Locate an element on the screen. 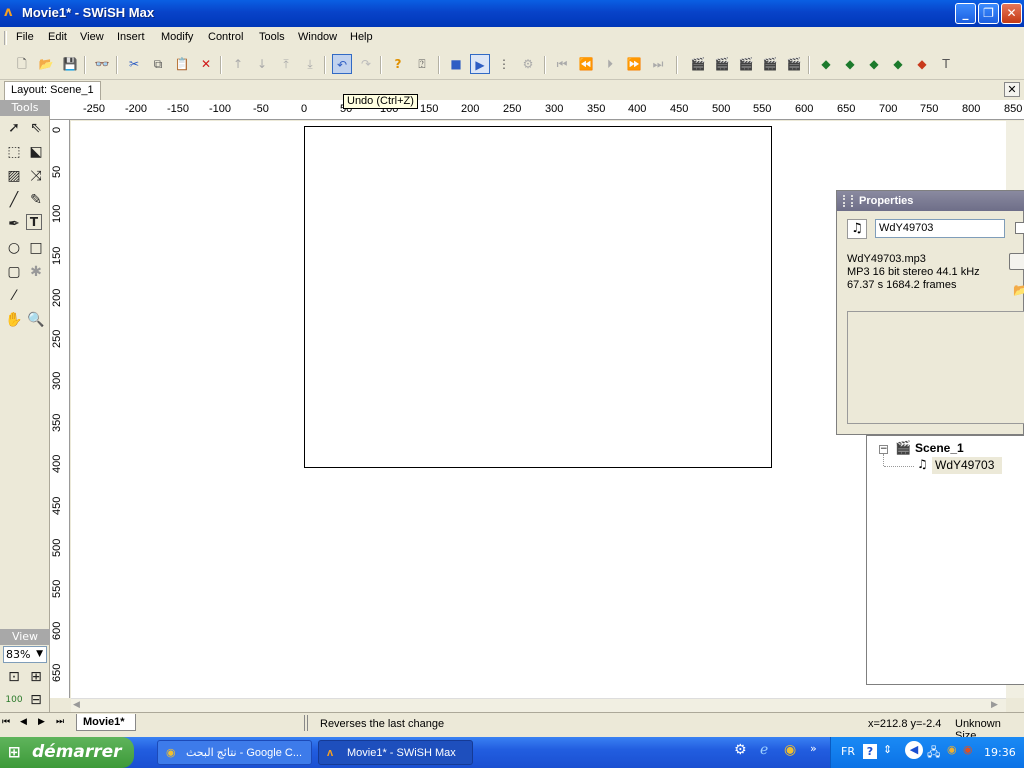 Image resolution: width=1024 pixels, height=768 pixels. movie-tab: Movie1* is located at coordinates (106, 722).